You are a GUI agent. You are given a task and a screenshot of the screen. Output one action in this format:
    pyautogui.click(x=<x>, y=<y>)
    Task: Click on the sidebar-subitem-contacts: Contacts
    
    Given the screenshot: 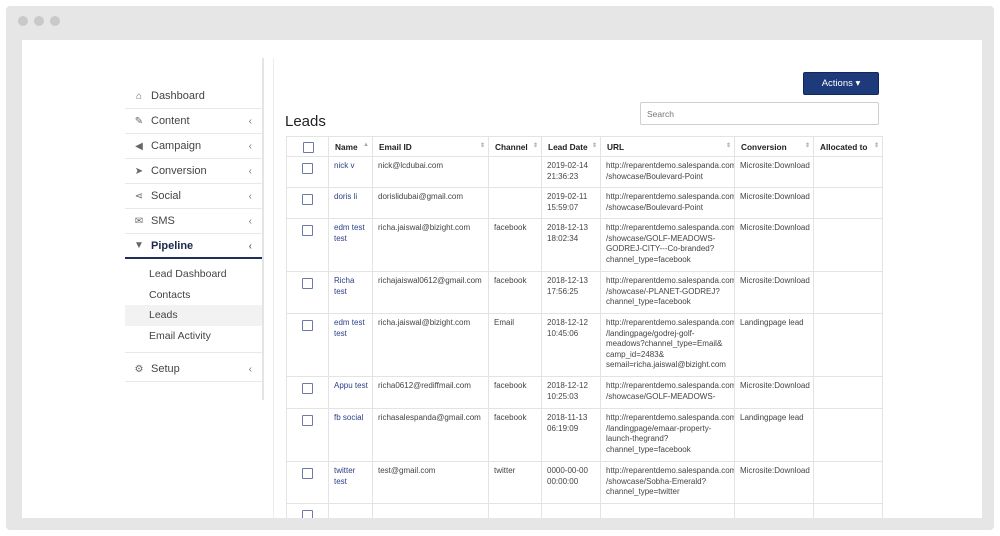 What is the action you would take?
    pyautogui.click(x=193, y=295)
    